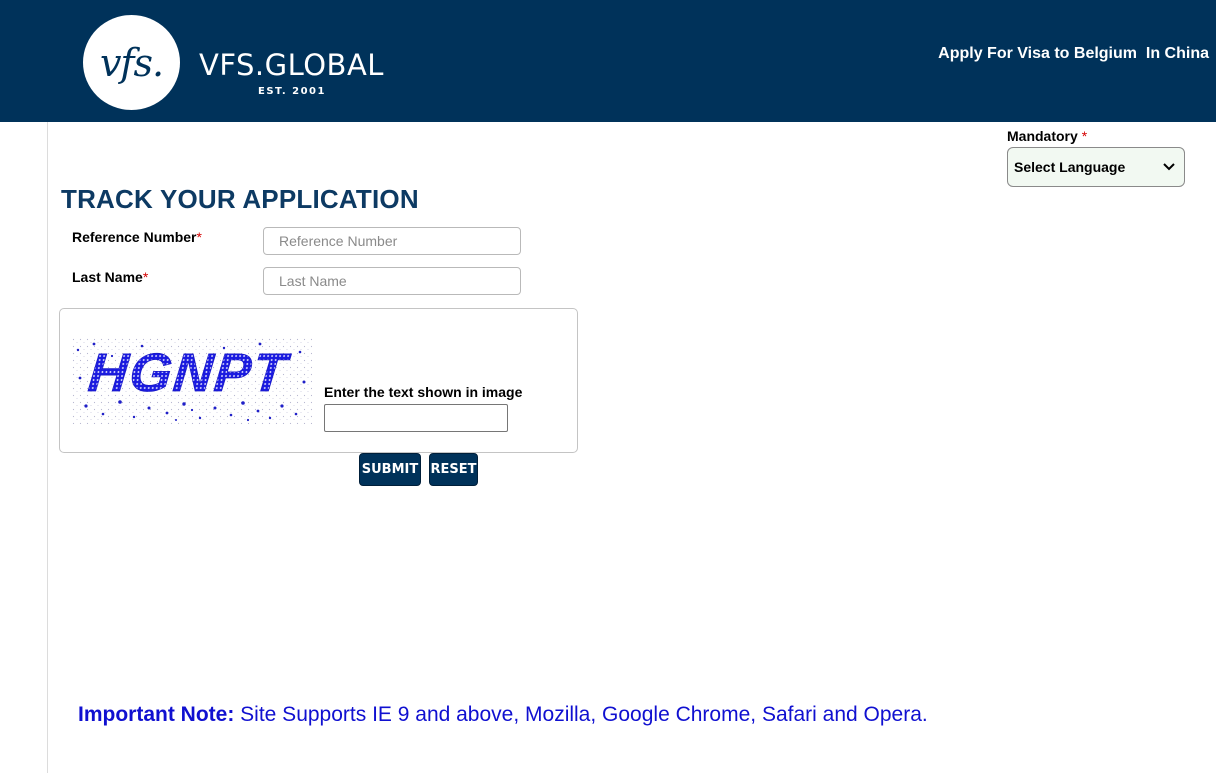  What do you see at coordinates (423, 392) in the screenshot?
I see `captcha-label: Enter the text shown in image` at bounding box center [423, 392].